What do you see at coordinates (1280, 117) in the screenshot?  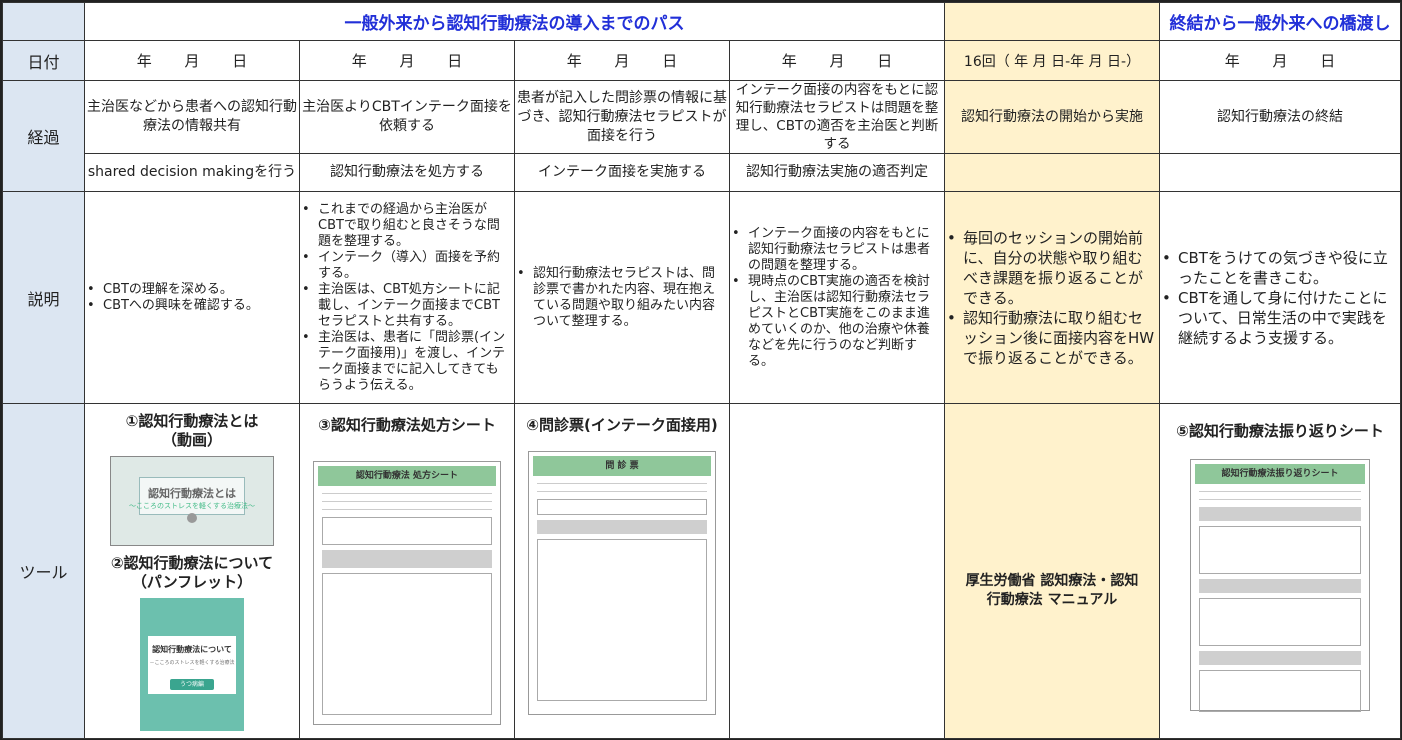 I see `progress-cell: 認知行動療法の終結` at bounding box center [1280, 117].